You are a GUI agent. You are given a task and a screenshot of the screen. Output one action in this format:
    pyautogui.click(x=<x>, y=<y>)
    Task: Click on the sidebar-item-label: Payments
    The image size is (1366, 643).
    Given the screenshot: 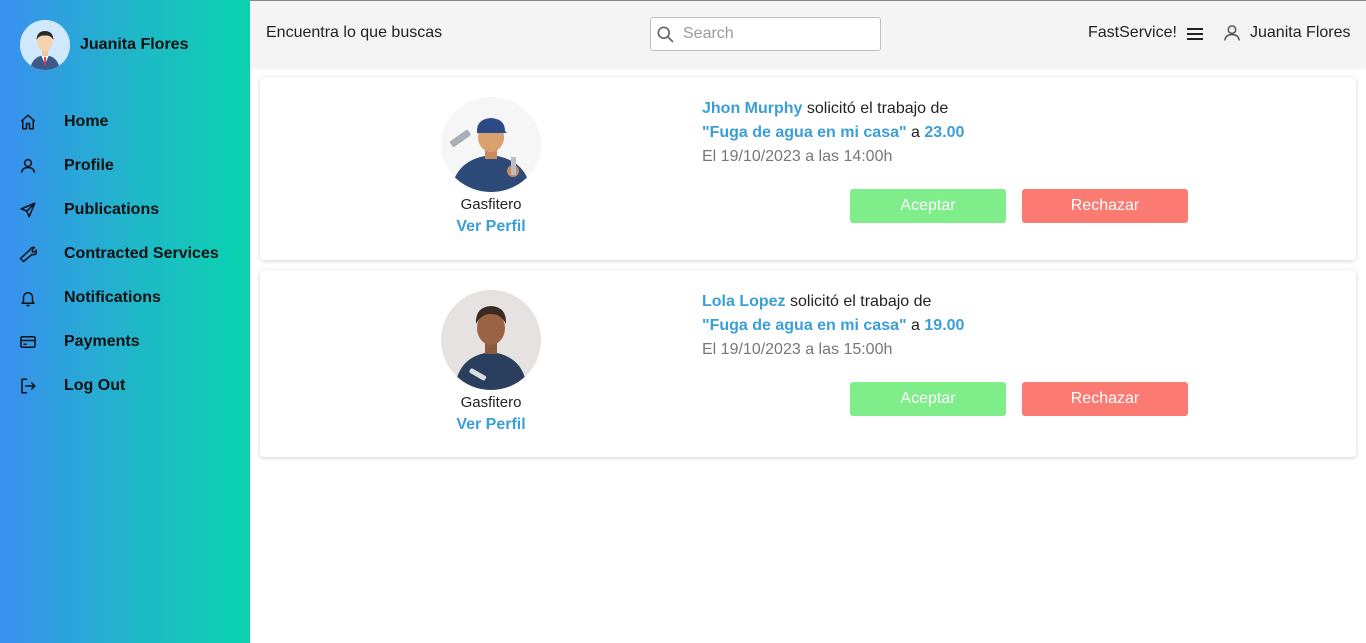 What is the action you would take?
    pyautogui.click(x=102, y=341)
    